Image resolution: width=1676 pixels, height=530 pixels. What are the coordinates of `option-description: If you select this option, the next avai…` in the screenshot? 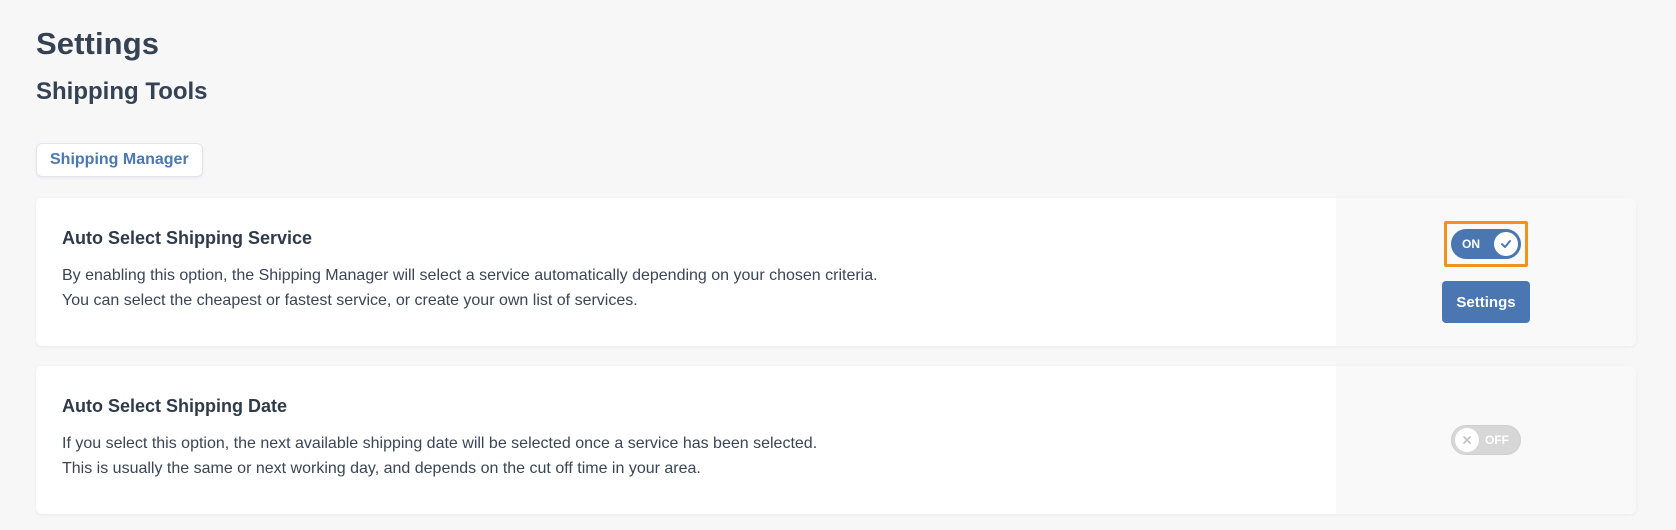 It's located at (686, 456).